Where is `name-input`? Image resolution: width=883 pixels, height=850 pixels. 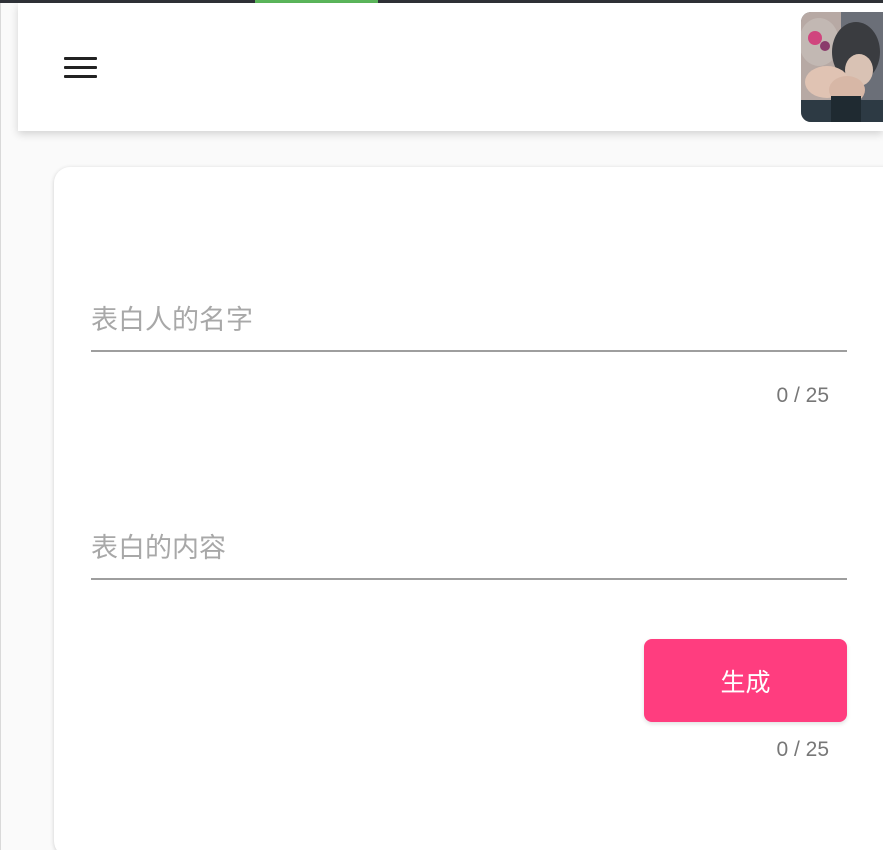 name-input is located at coordinates (469, 327).